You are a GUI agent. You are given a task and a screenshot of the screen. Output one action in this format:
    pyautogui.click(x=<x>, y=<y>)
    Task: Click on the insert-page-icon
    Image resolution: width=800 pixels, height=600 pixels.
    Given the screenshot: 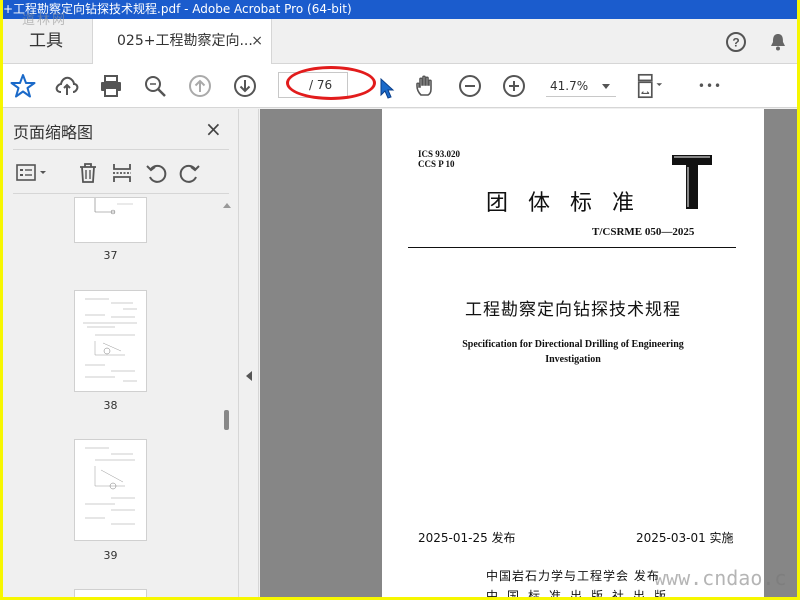 What is the action you would take?
    pyautogui.click(x=122, y=173)
    